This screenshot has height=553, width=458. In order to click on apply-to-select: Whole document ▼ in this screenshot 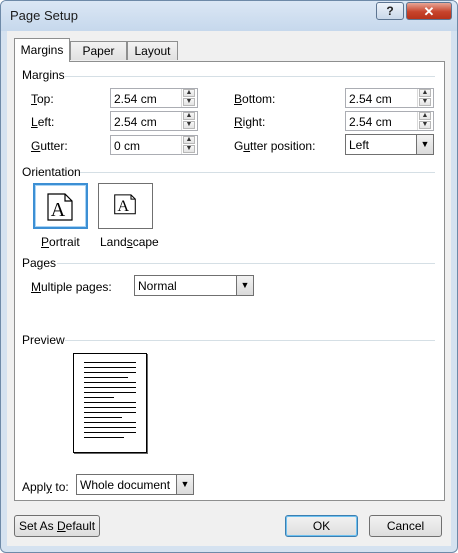, I will do `click(135, 484)`.